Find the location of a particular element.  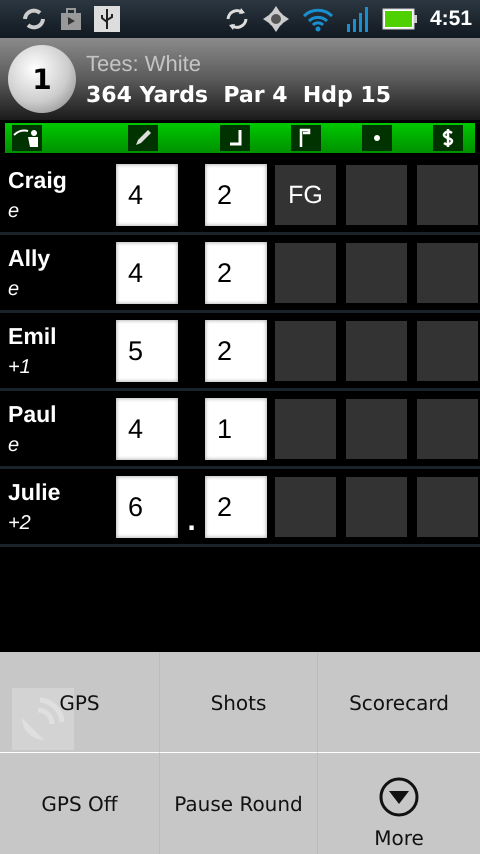

golfer-icon is located at coordinates (27, 138).